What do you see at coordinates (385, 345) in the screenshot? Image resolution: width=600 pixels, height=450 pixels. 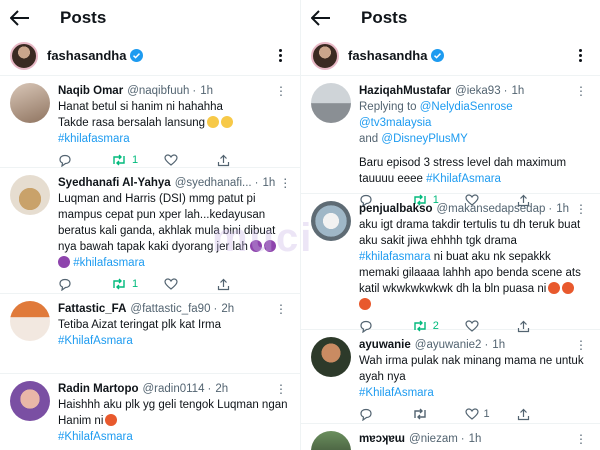 I see `author-name: ayuwanie` at bounding box center [385, 345].